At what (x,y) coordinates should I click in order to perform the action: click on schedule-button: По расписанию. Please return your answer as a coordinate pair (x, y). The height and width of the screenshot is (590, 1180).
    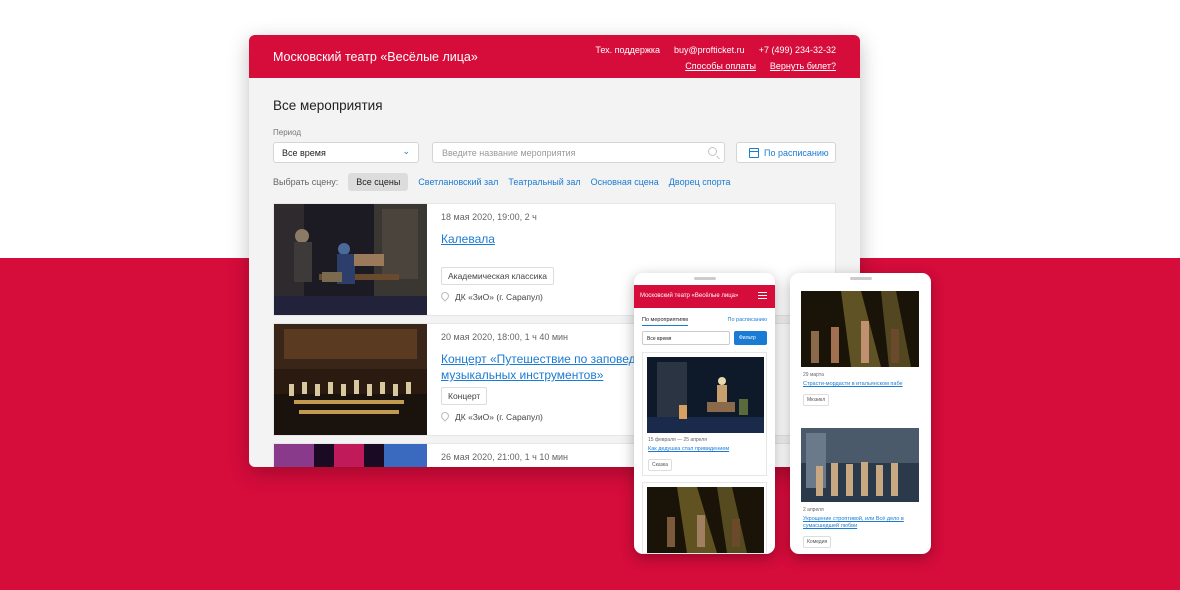
    Looking at the image, I should click on (786, 152).